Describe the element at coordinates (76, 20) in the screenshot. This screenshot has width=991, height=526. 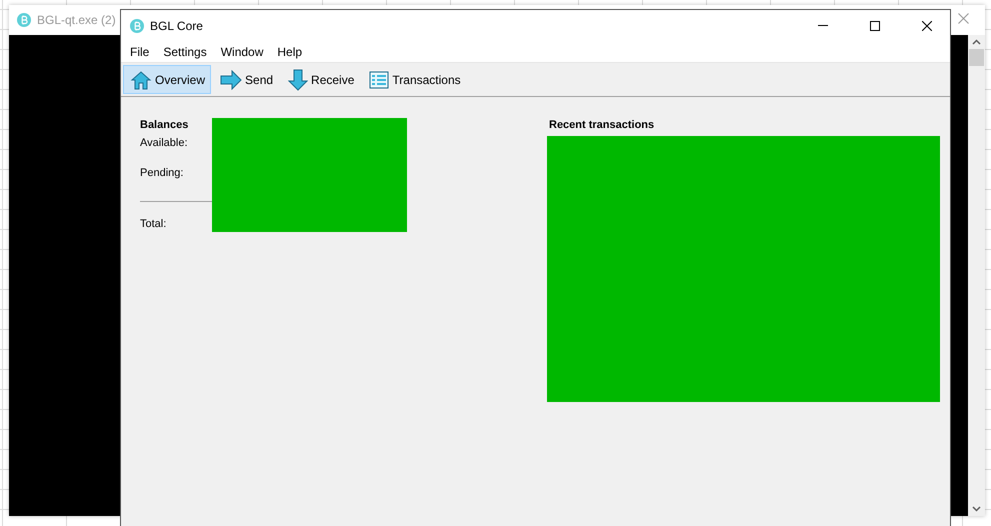
I see `window-title: BGL-qt.exe (2)` at that location.